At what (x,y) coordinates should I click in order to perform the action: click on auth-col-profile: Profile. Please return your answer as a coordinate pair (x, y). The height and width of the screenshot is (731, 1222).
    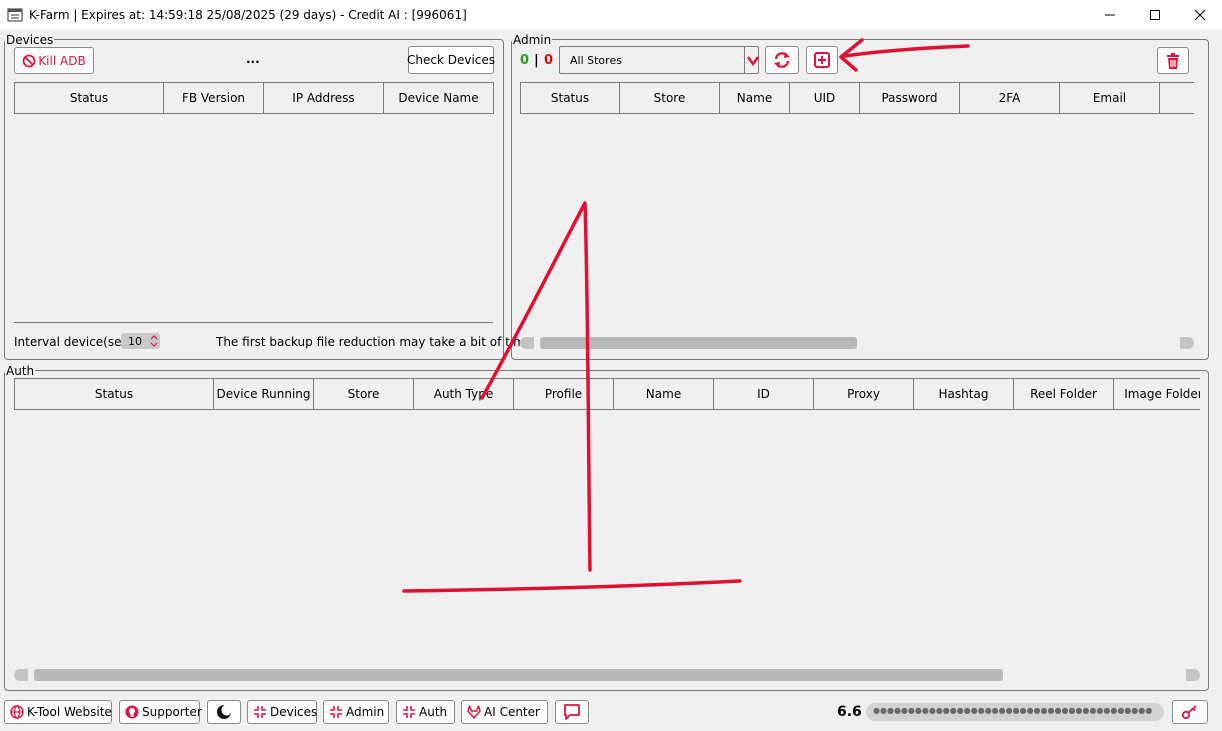
    Looking at the image, I should click on (564, 394).